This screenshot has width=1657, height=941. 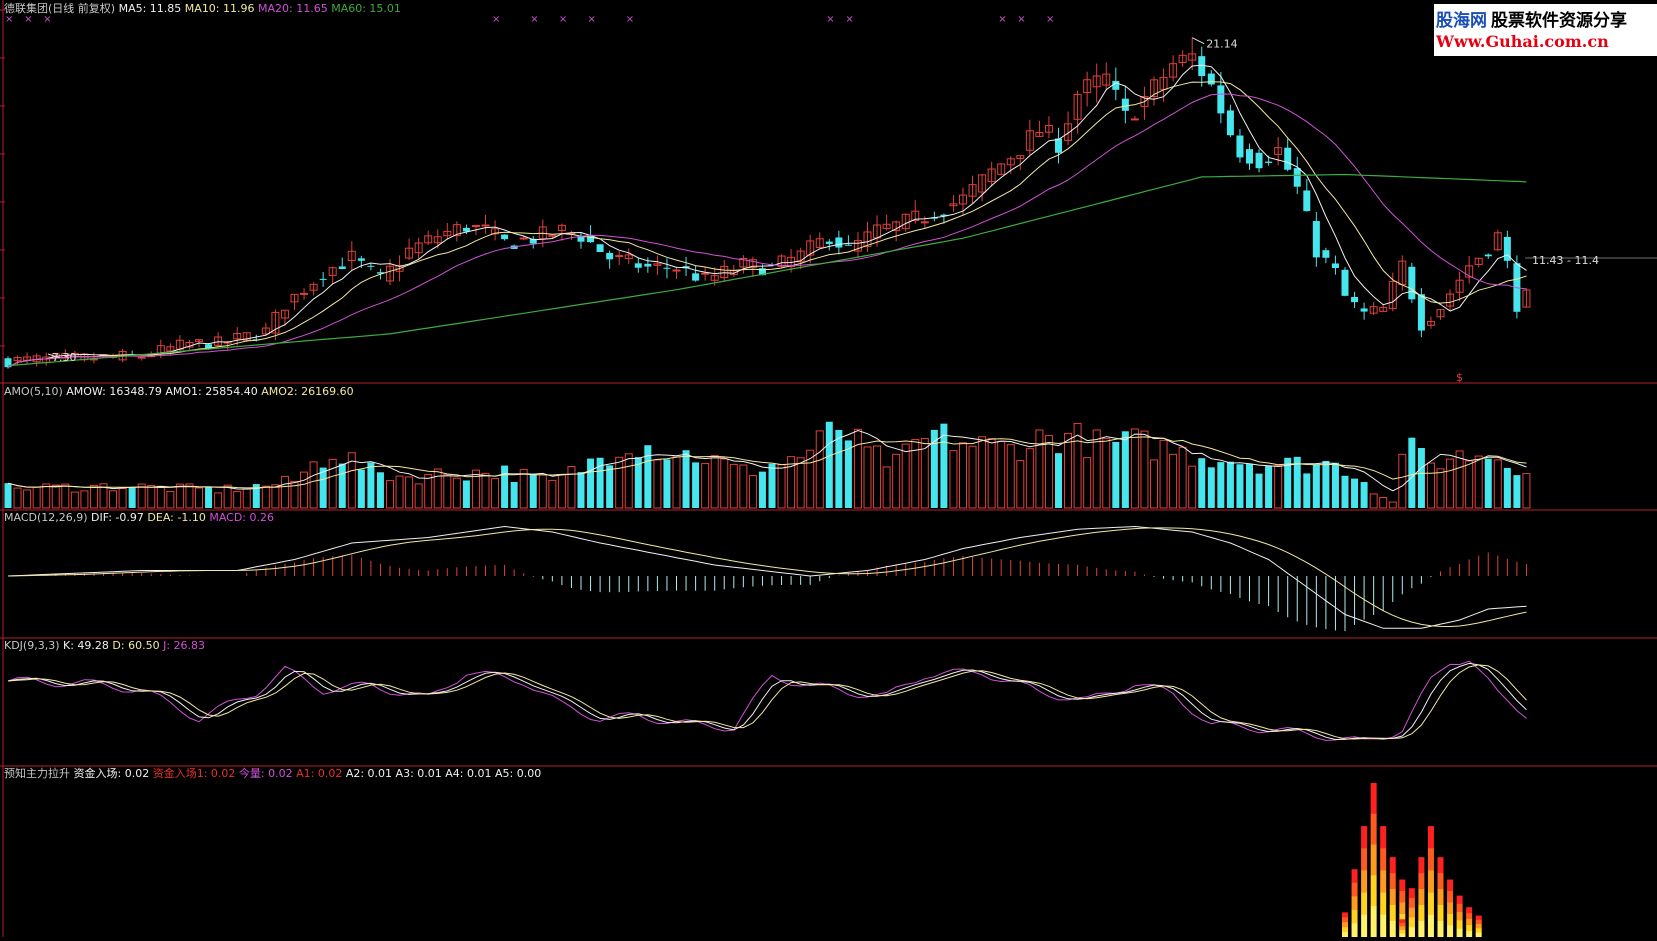 I want to click on signal-mark: $, so click(x=1459, y=377).